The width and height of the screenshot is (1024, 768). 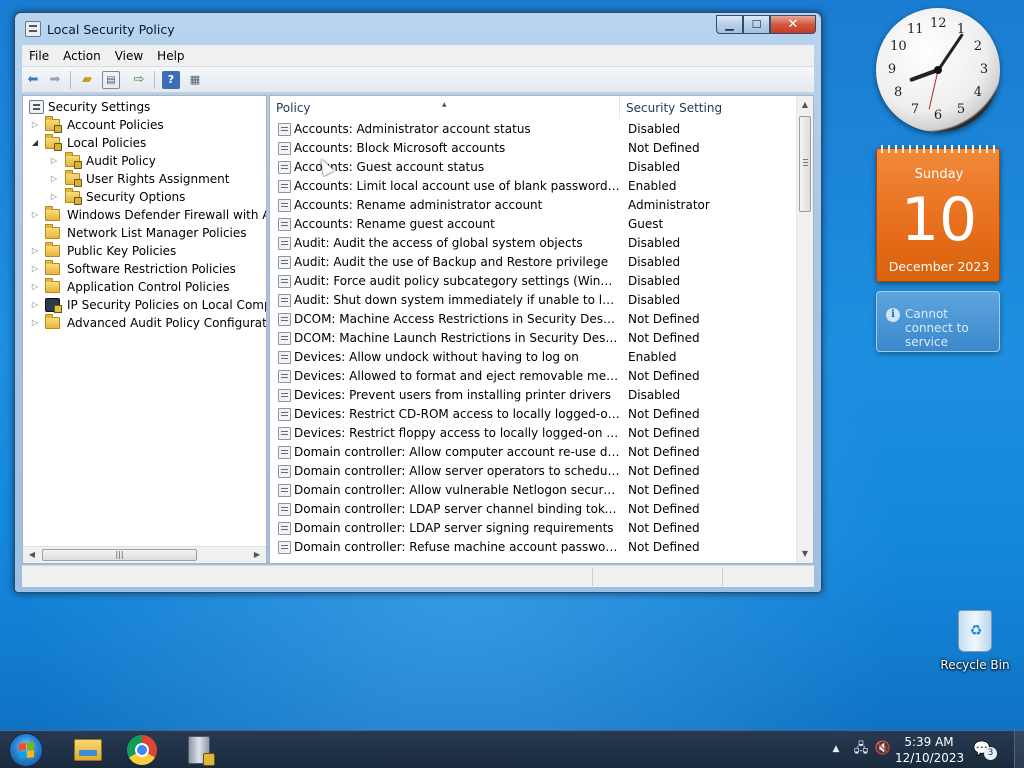 I want to click on maximize-button: ☐, so click(x=756, y=24).